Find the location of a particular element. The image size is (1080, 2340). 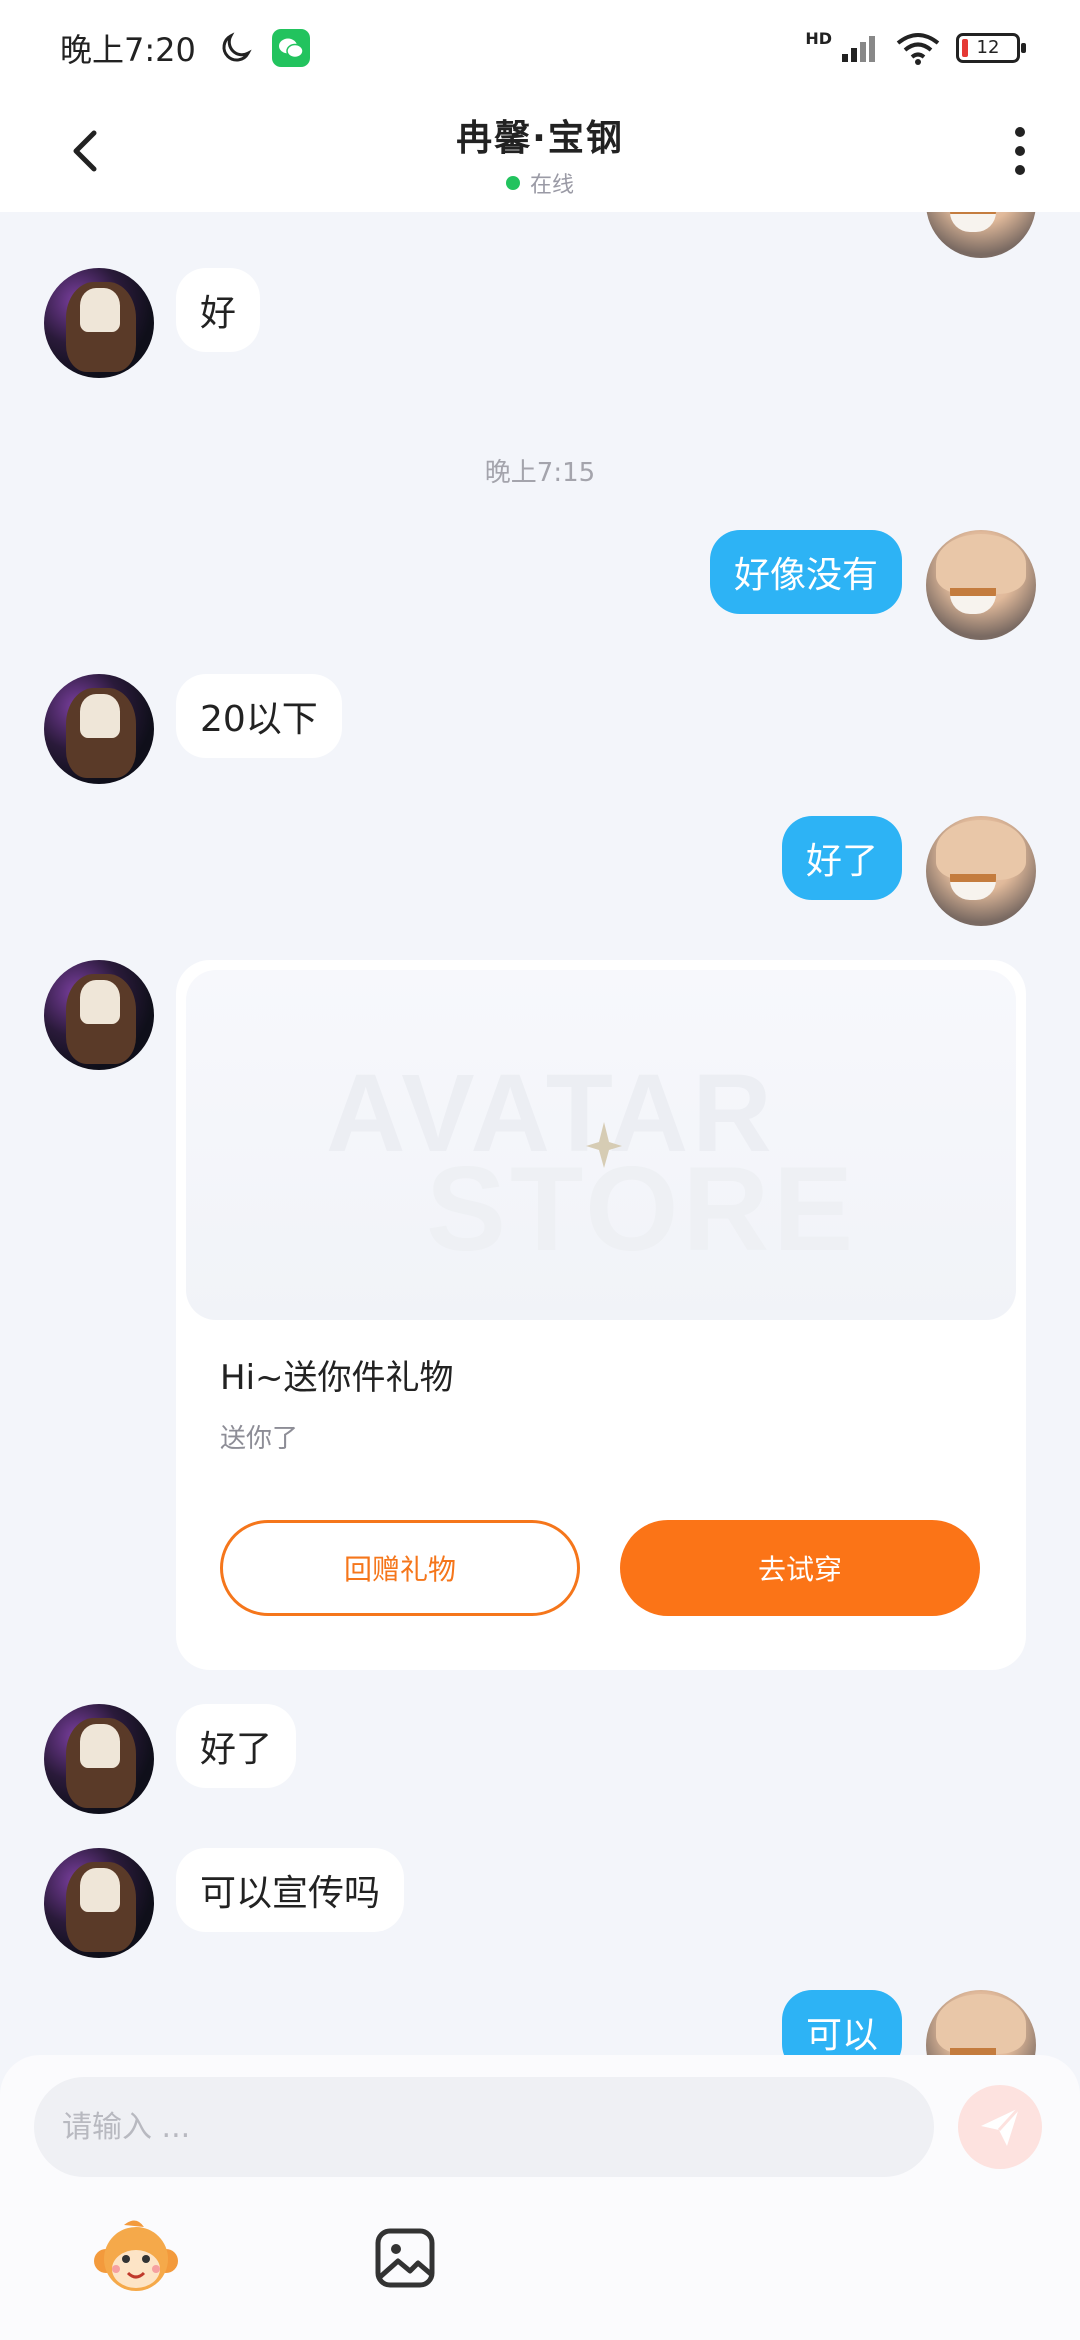

status-bar: 晚上7:20 HD 12 is located at coordinates (540, 47).